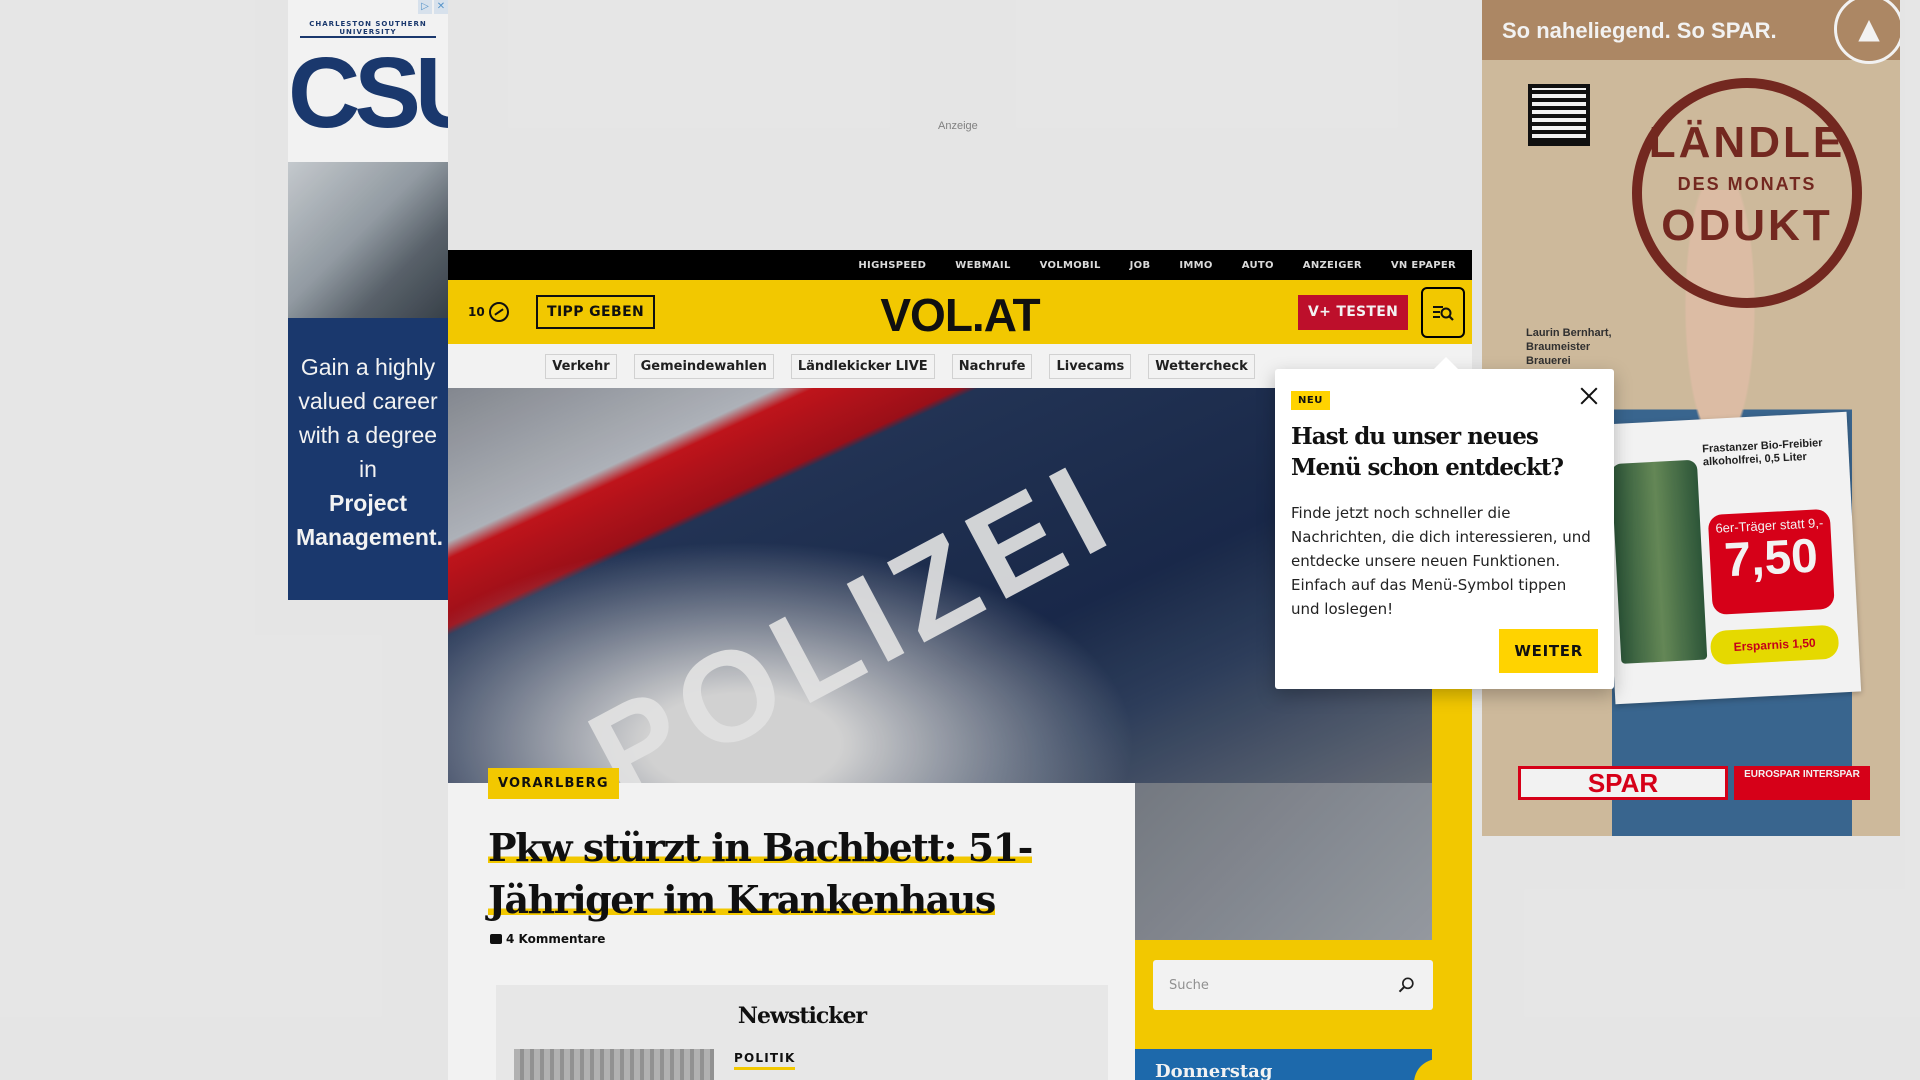  What do you see at coordinates (1559, 115) in the screenshot?
I see `qr-code` at bounding box center [1559, 115].